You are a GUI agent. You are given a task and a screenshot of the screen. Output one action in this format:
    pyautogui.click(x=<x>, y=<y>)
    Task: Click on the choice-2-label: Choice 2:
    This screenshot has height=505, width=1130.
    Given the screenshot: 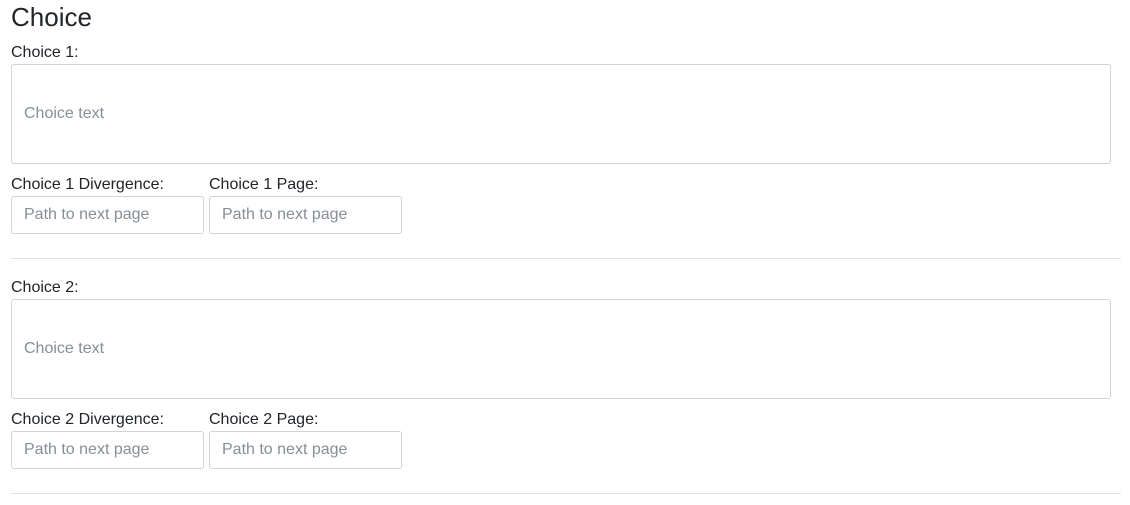 What is the action you would take?
    pyautogui.click(x=45, y=287)
    